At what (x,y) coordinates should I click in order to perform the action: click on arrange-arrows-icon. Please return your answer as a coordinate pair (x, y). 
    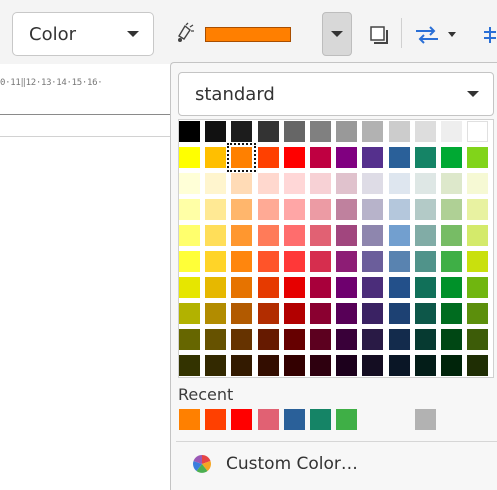
    Looking at the image, I should click on (427, 35).